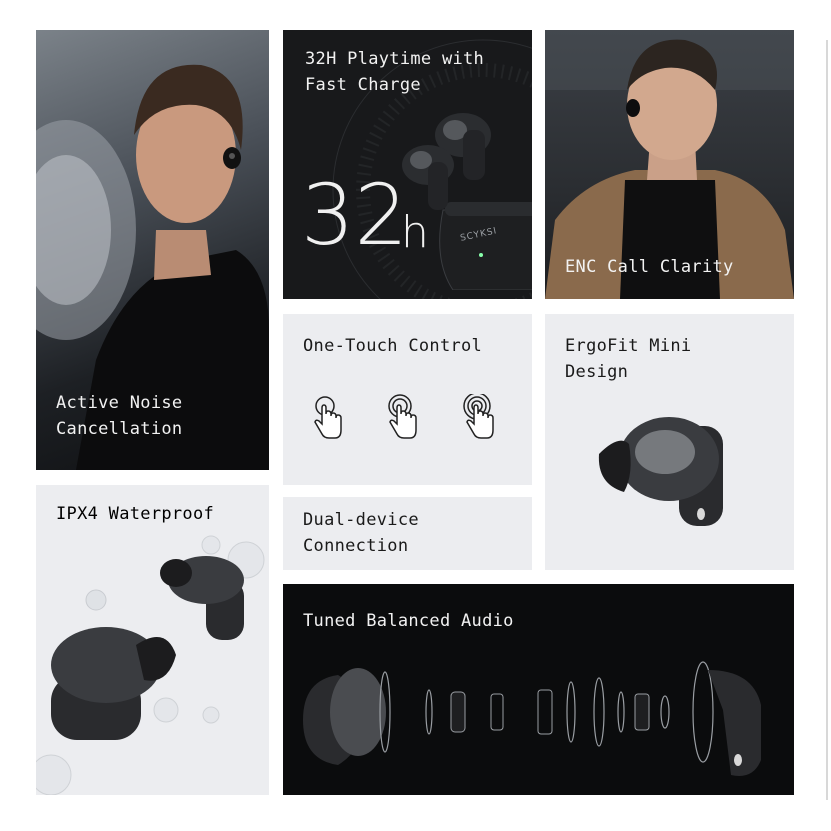 The image size is (831, 831). What do you see at coordinates (628, 359) in the screenshot?
I see `tile-label: ErgoFit Mini Design` at bounding box center [628, 359].